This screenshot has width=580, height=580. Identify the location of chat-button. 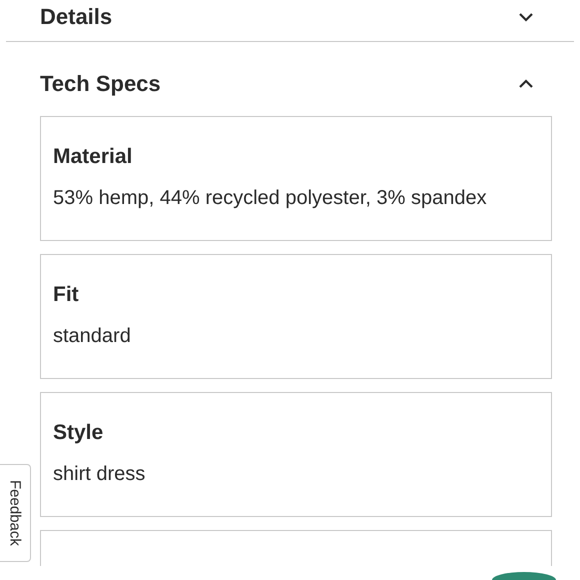
(524, 576).